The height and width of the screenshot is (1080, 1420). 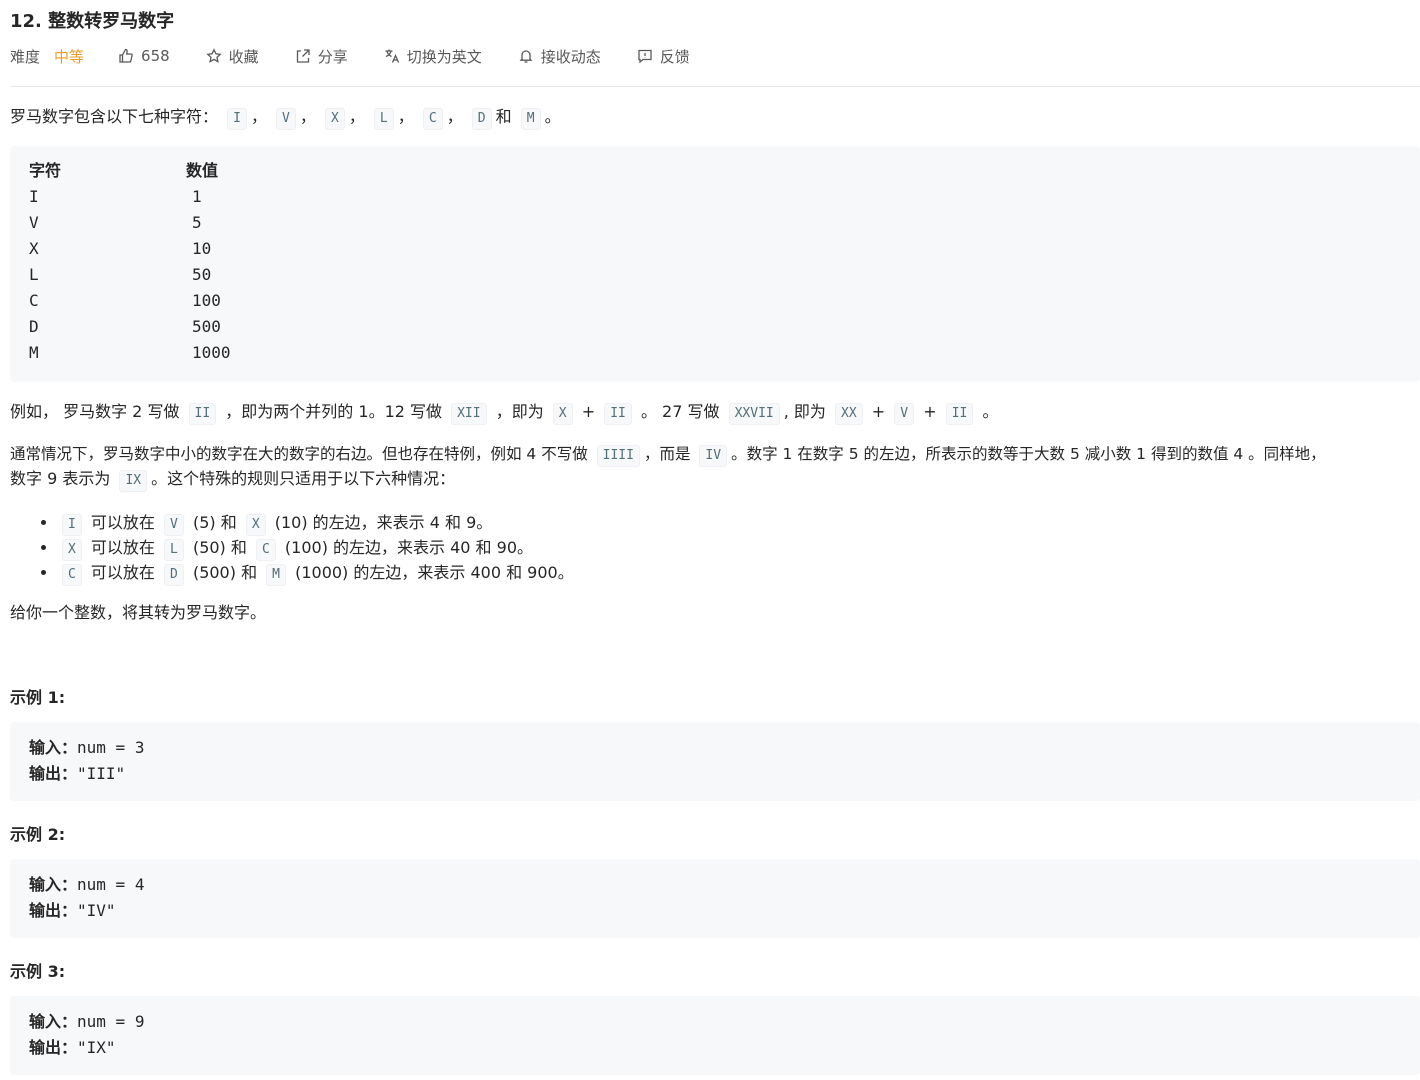 I want to click on table-cell: 500, so click(x=206, y=326).